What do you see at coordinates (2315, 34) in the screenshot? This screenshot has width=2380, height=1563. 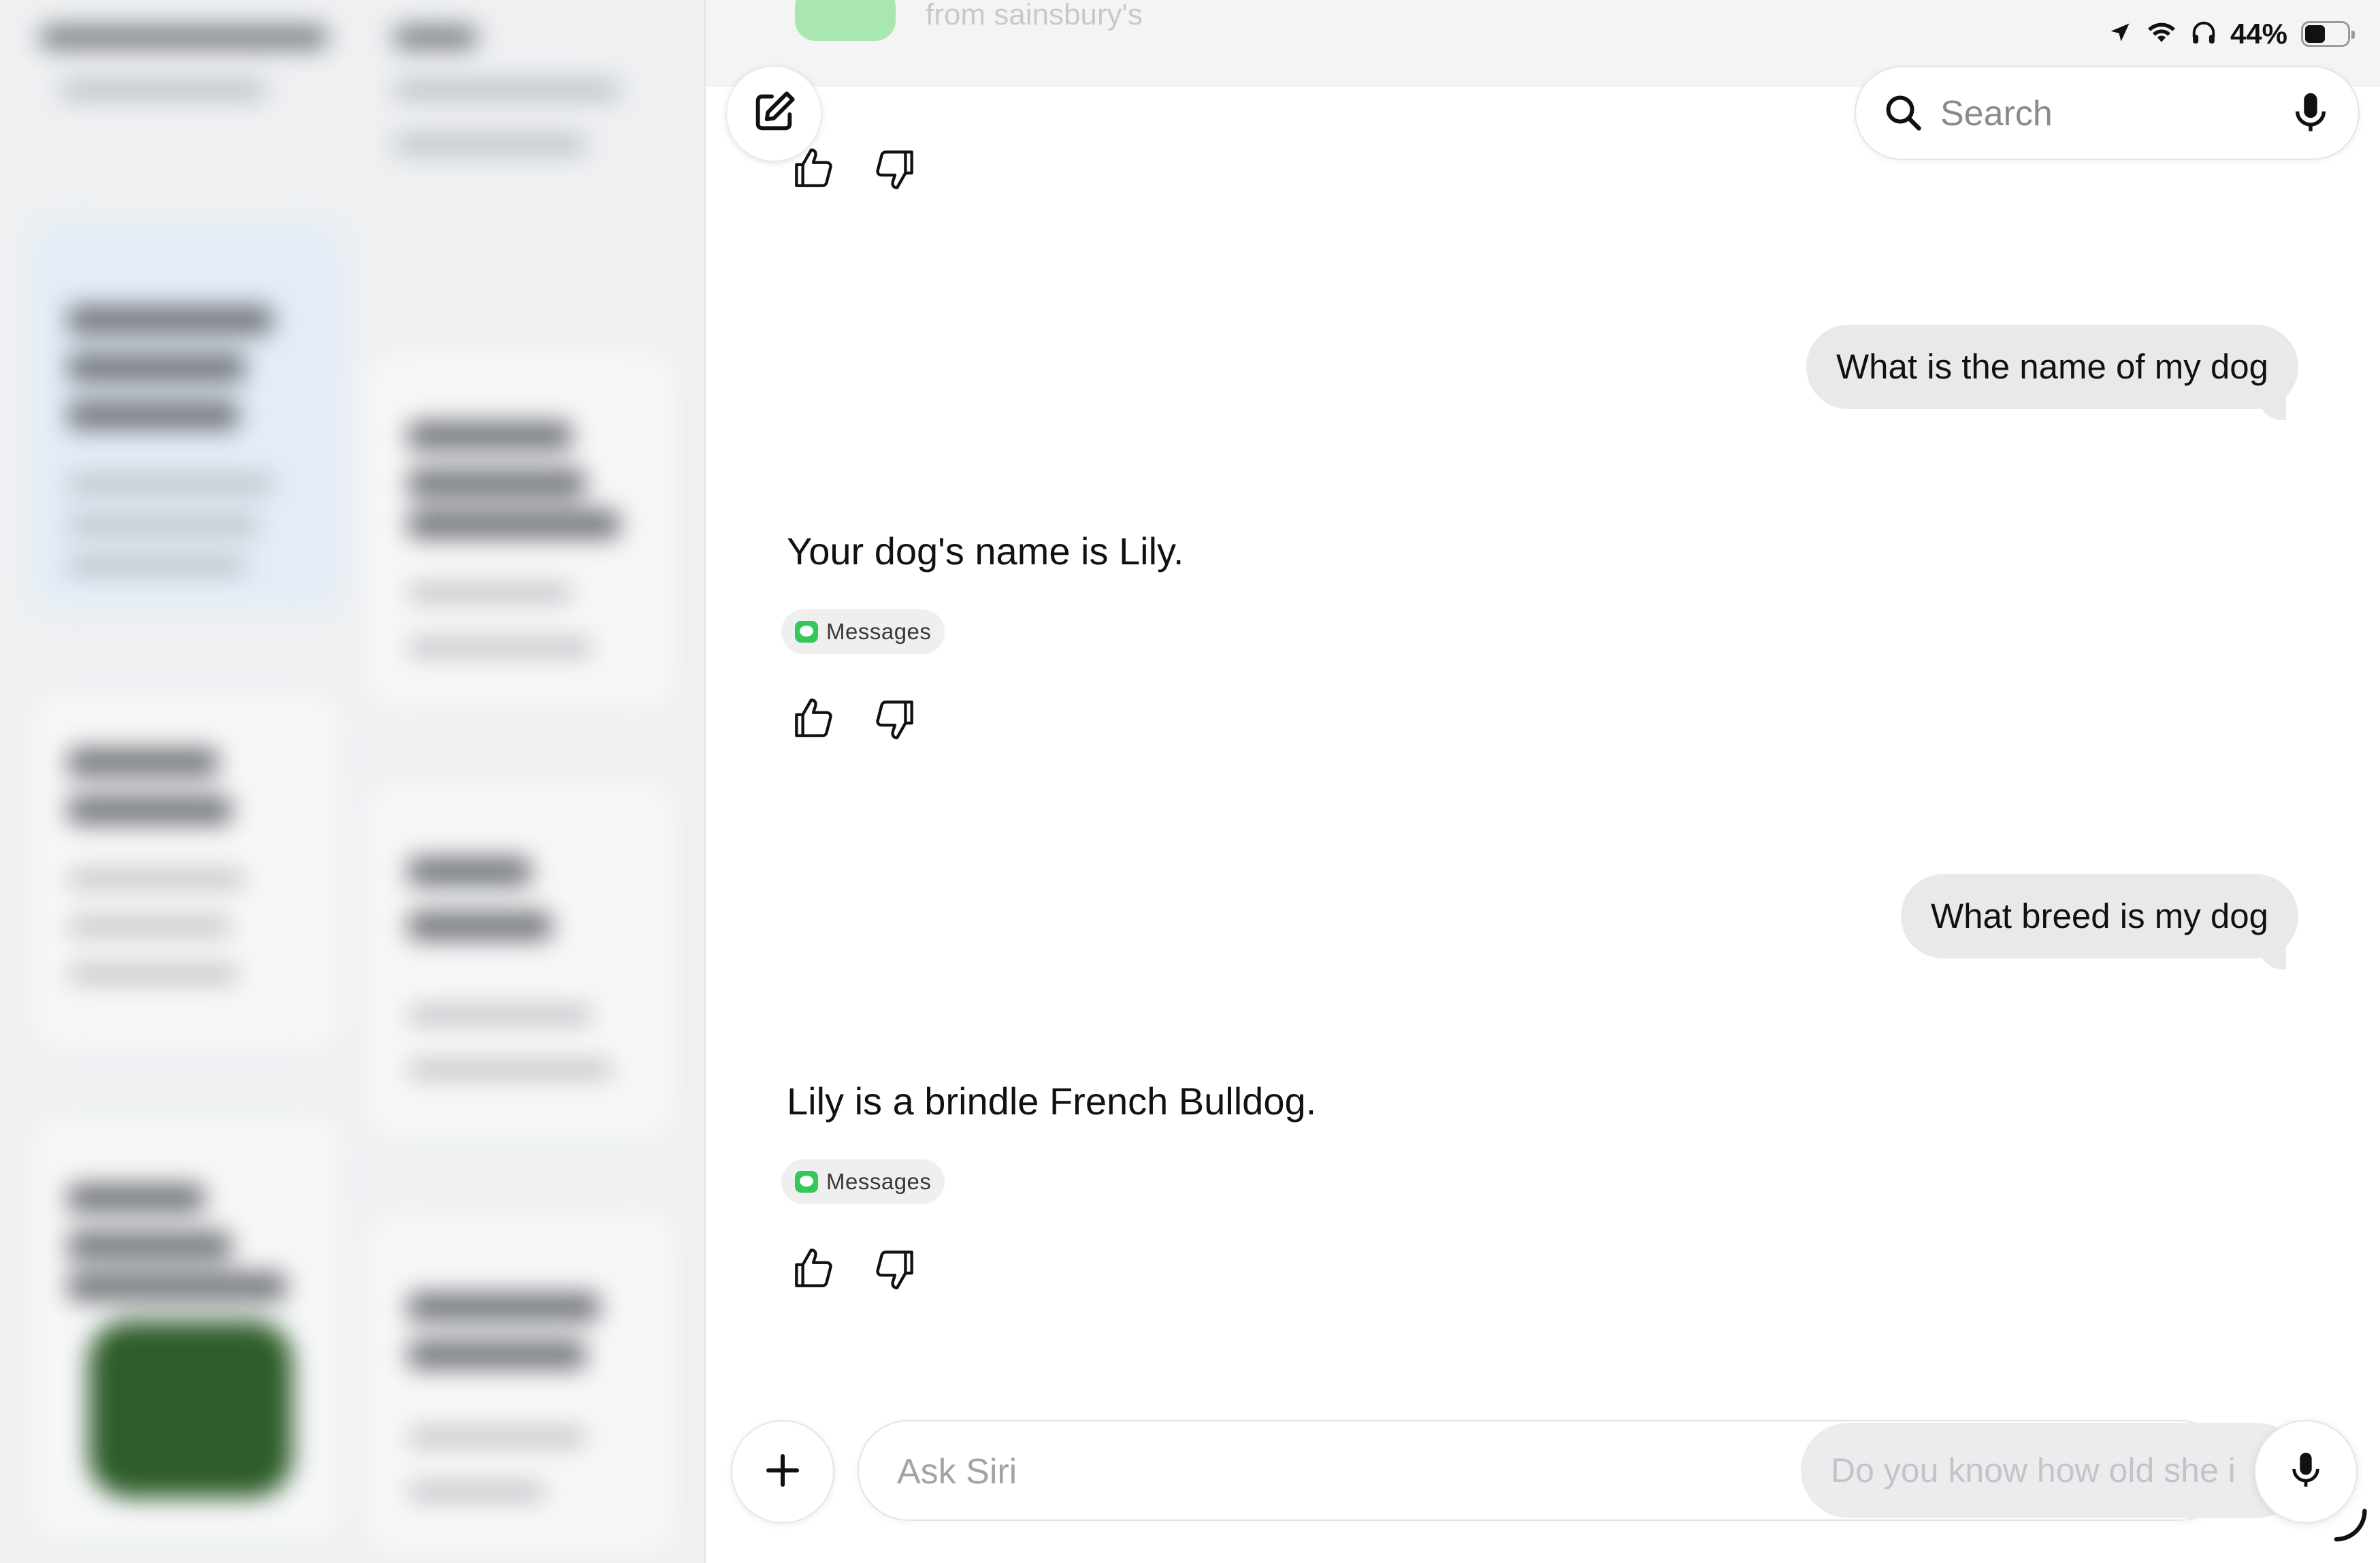 I see `battery-level` at bounding box center [2315, 34].